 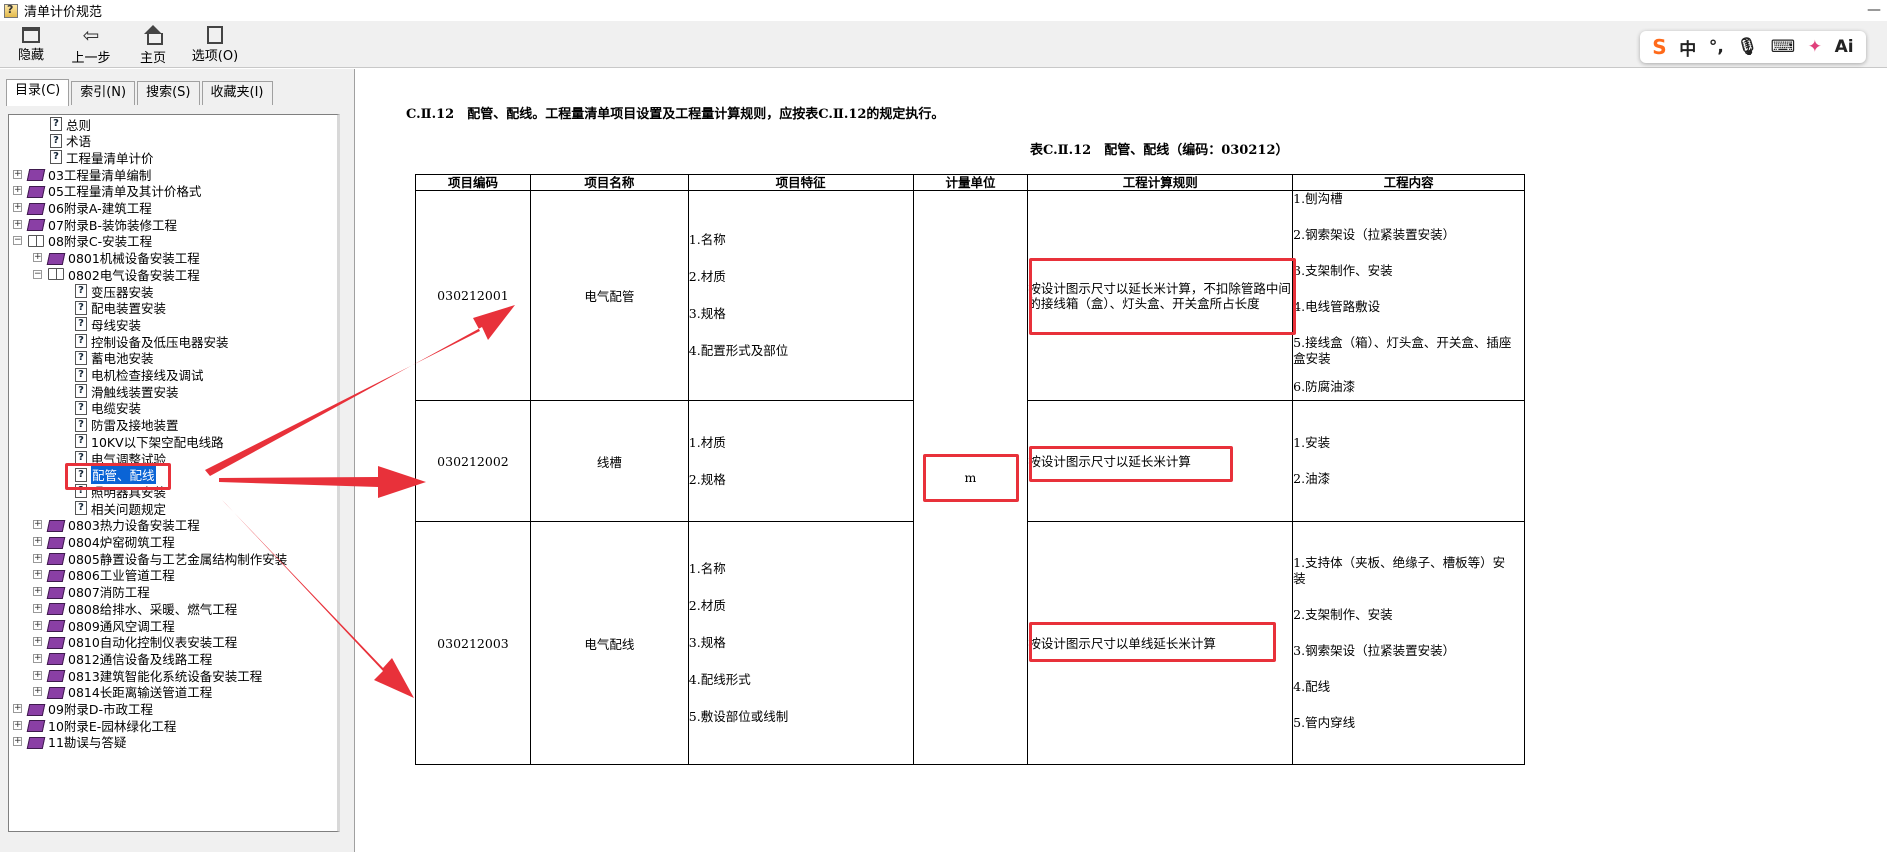 What do you see at coordinates (56, 274) in the screenshot?
I see `open-book-icon` at bounding box center [56, 274].